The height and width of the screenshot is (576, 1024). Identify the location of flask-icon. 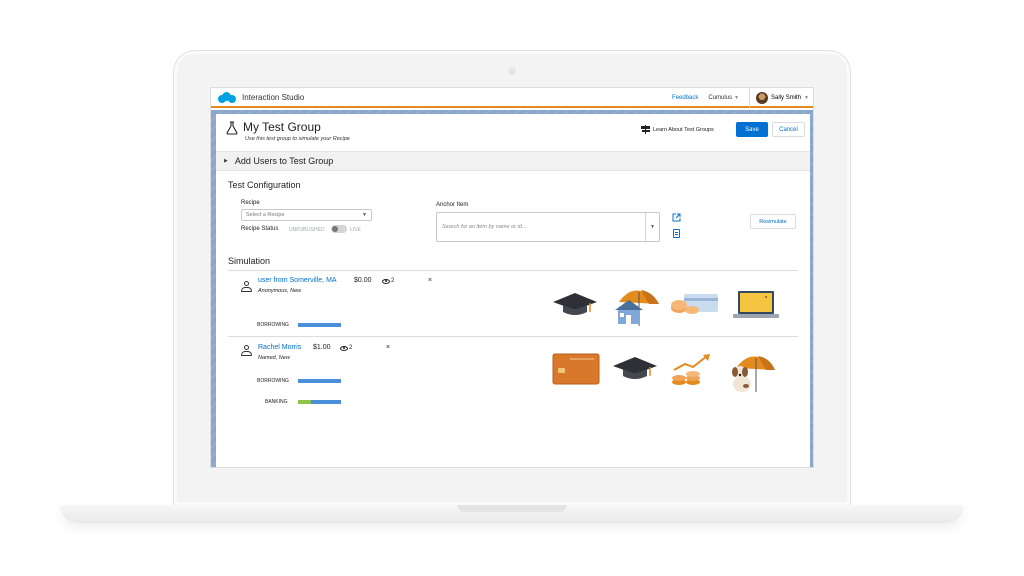
(232, 128).